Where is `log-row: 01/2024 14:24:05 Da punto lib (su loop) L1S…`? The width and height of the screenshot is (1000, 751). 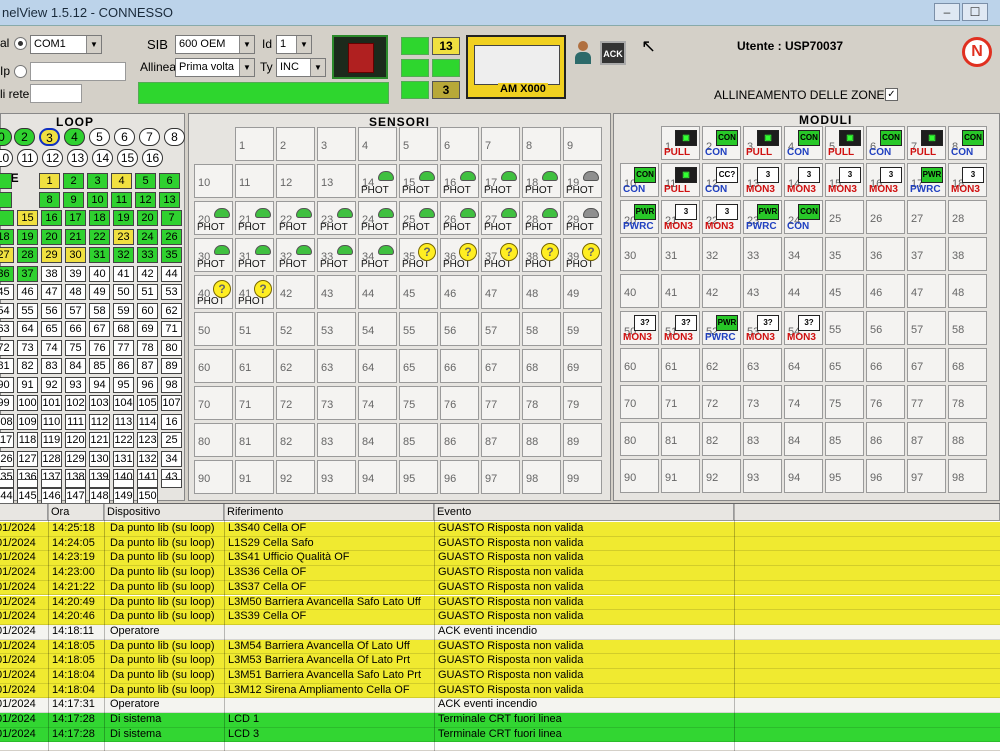
log-row: 01/2024 14:24:05 Da punto lib (su loop) L1S… is located at coordinates (500, 544).